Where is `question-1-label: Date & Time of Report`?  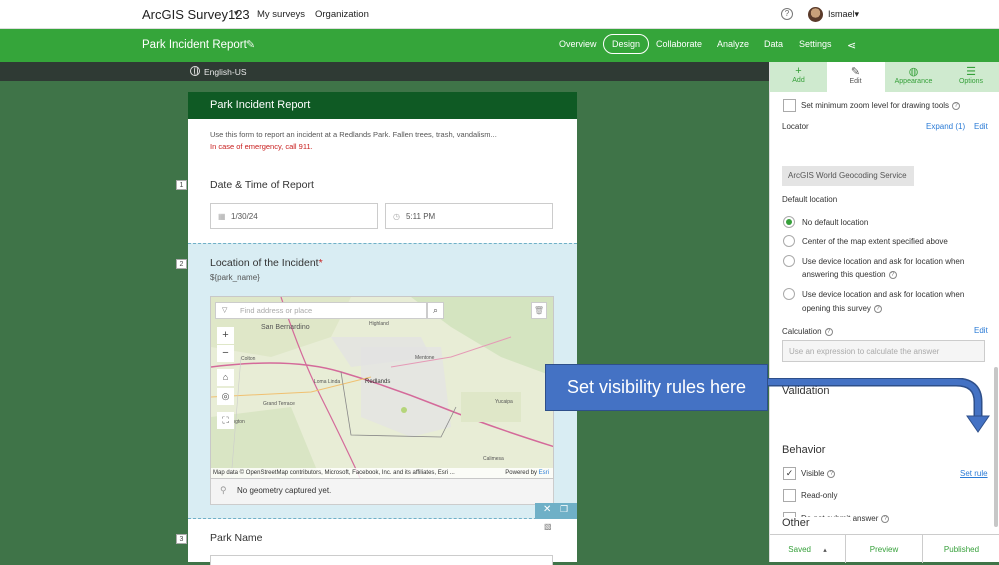
question-1-label: Date & Time of Report is located at coordinates (262, 185).